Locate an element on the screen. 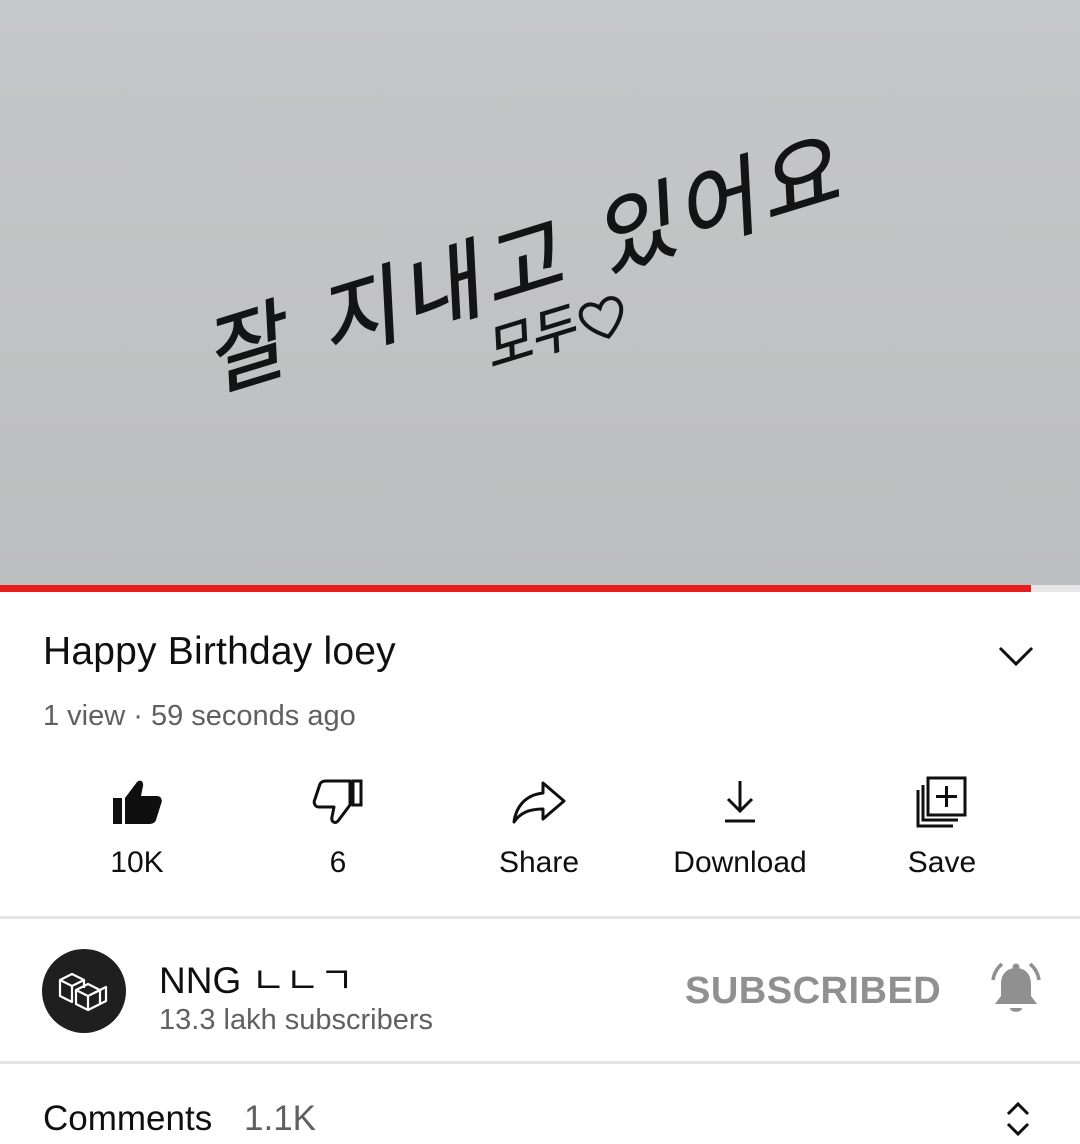  comments-section: Comments 1.1K is located at coordinates (540, 1104).